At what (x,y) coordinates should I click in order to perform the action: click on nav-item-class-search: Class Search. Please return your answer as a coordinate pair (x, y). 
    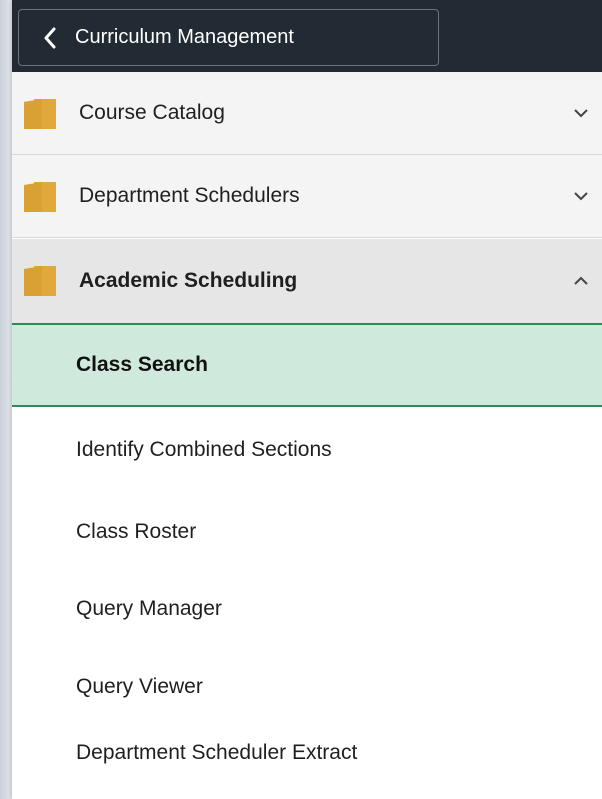
    Looking at the image, I should click on (307, 366).